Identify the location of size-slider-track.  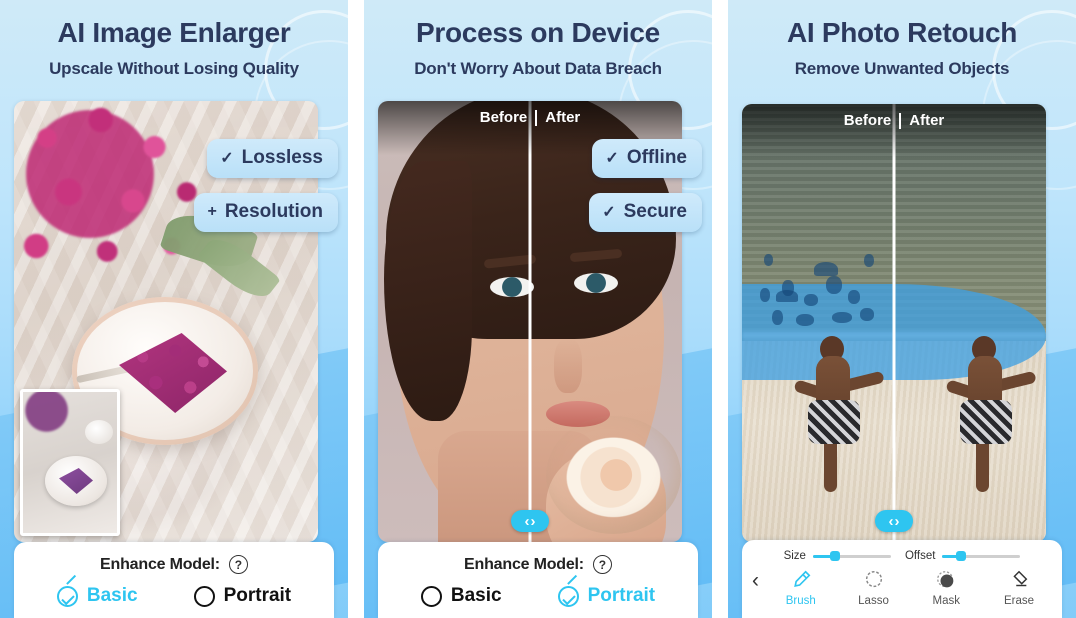
(851, 556).